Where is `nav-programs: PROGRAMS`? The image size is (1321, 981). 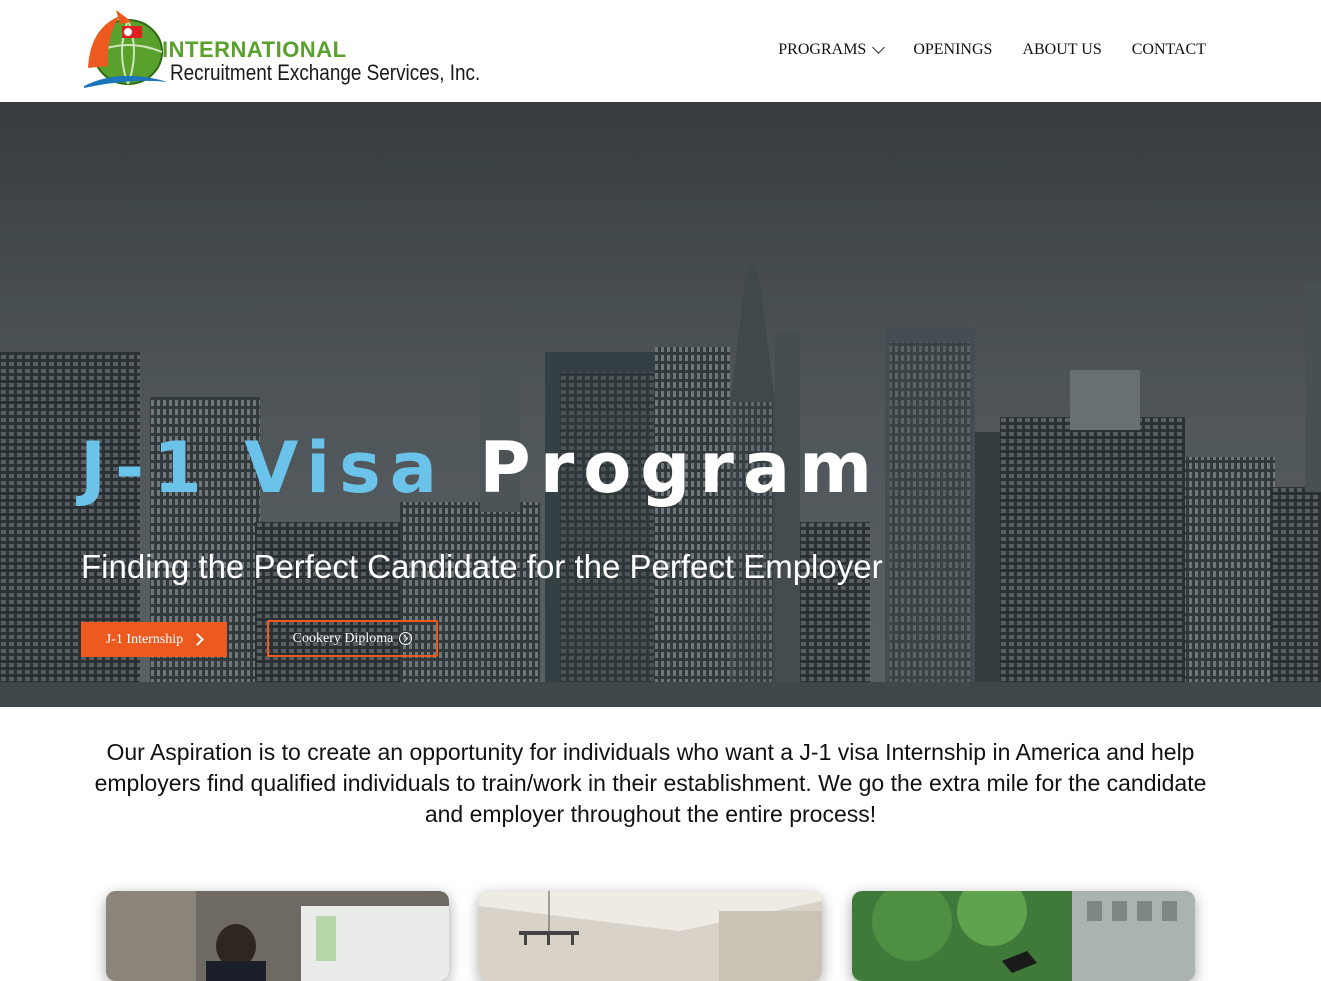
nav-programs: PROGRAMS is located at coordinates (832, 49).